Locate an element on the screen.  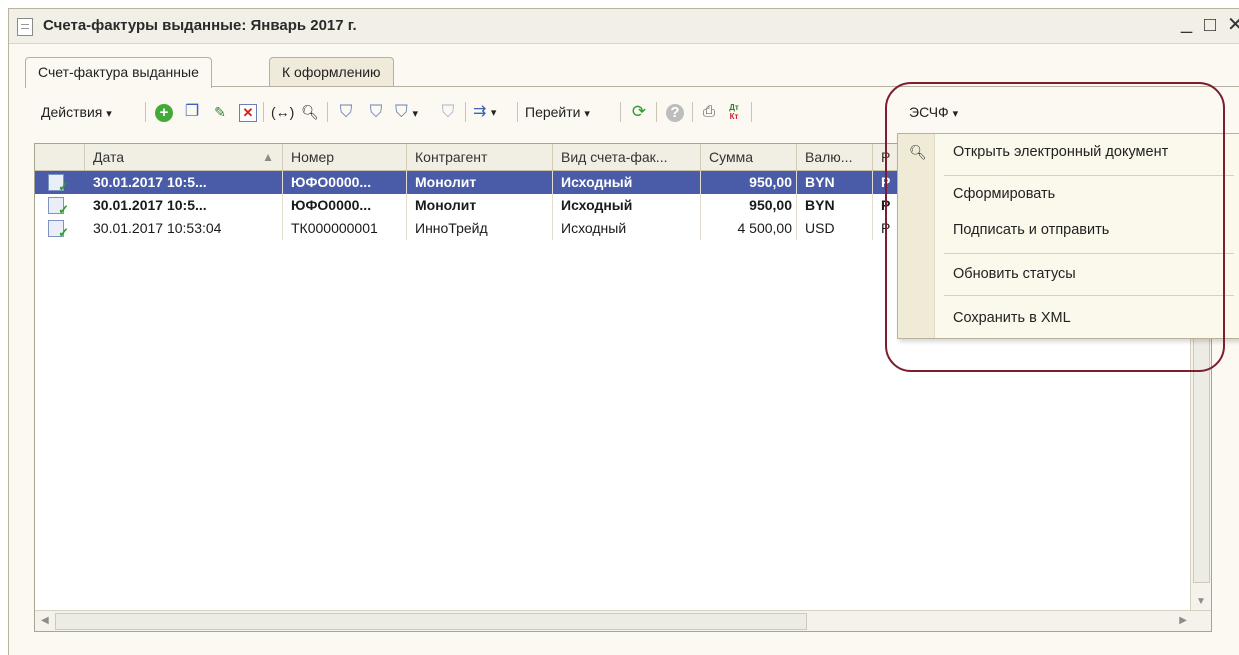
horizontal-scrollbar: ◀ ▶ is located at coordinates (623, 620).